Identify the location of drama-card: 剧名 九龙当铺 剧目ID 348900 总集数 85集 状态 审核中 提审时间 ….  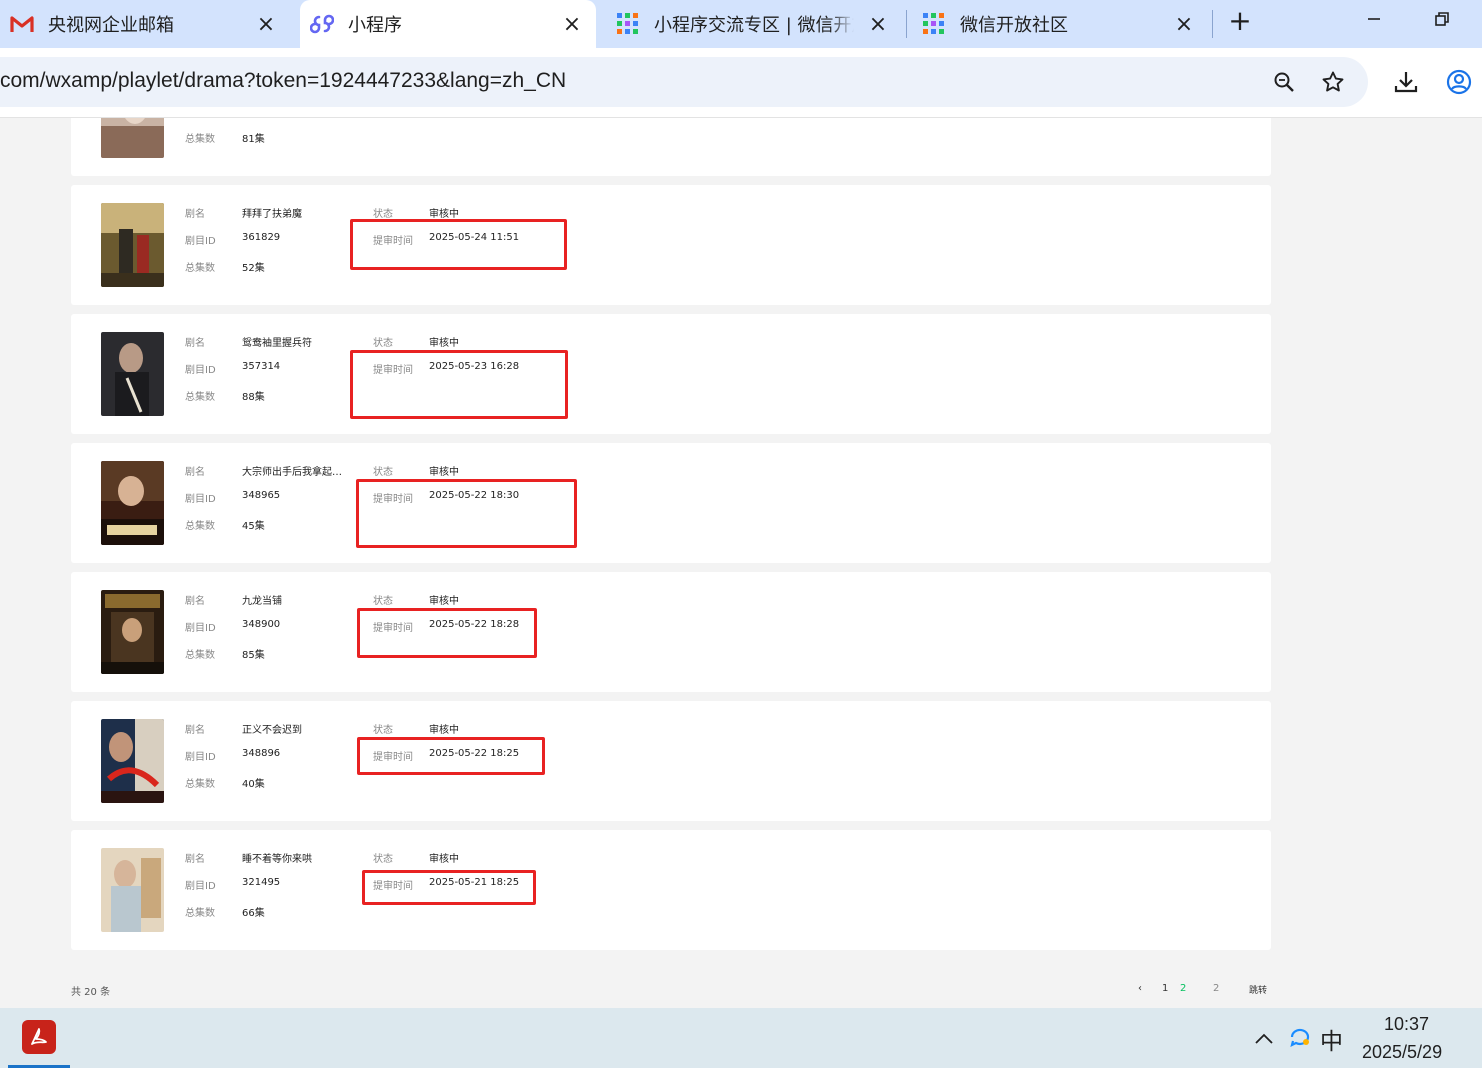
(671, 632).